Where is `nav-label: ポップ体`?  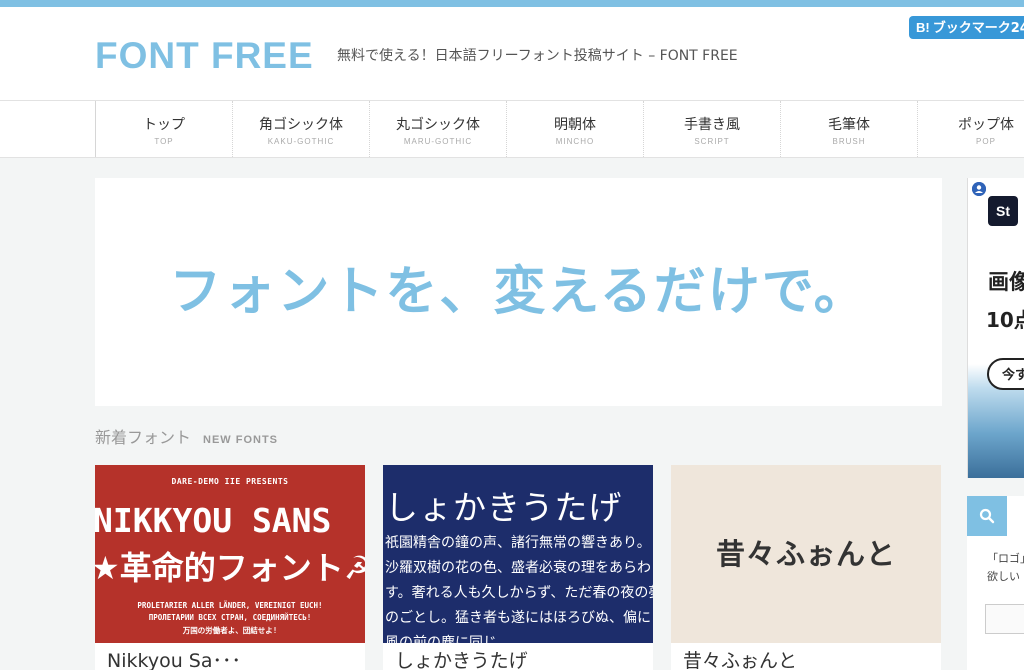 nav-label: ポップ体 is located at coordinates (986, 125).